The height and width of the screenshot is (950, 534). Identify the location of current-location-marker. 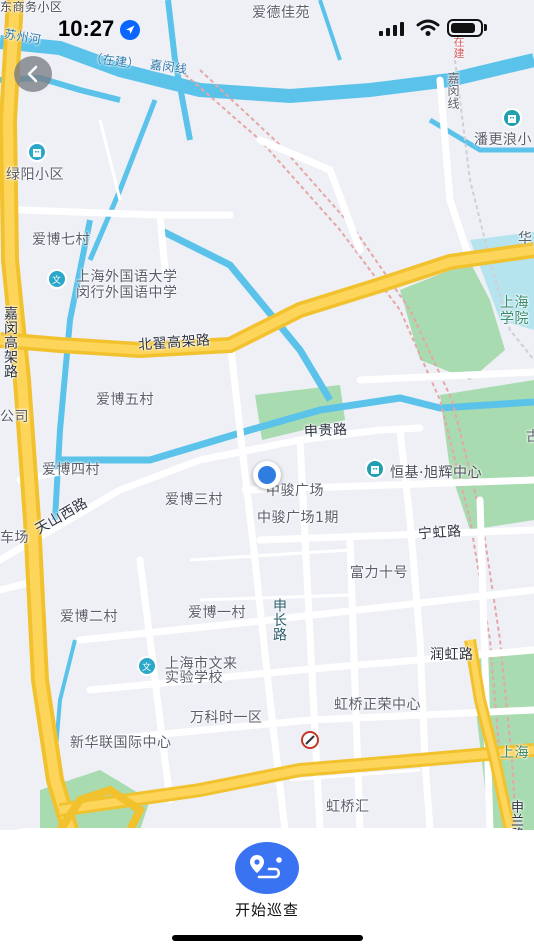
(267, 475).